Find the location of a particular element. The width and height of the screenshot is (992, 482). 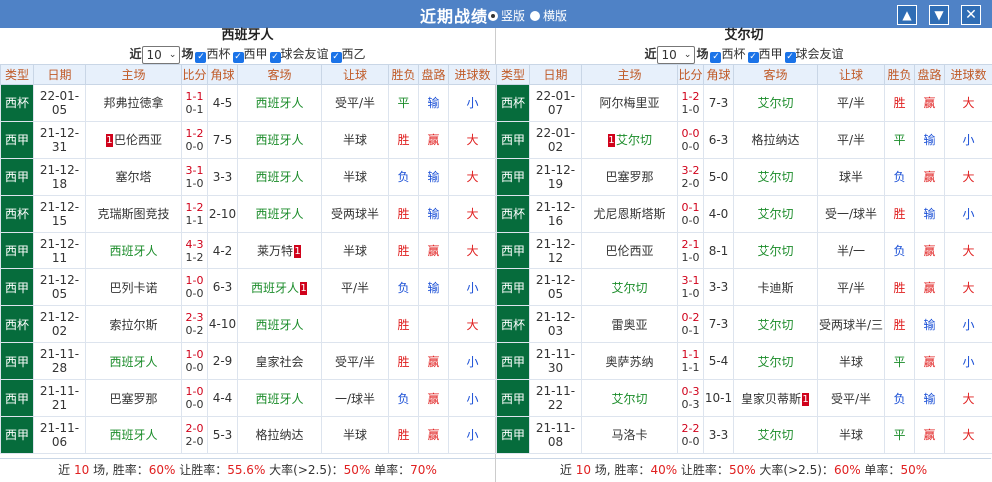

table-row: 西甲 21-11-30 奥萨苏纳 1-1 1-1 5-4 艾尔切 半球平赢小 is located at coordinates (744, 361).